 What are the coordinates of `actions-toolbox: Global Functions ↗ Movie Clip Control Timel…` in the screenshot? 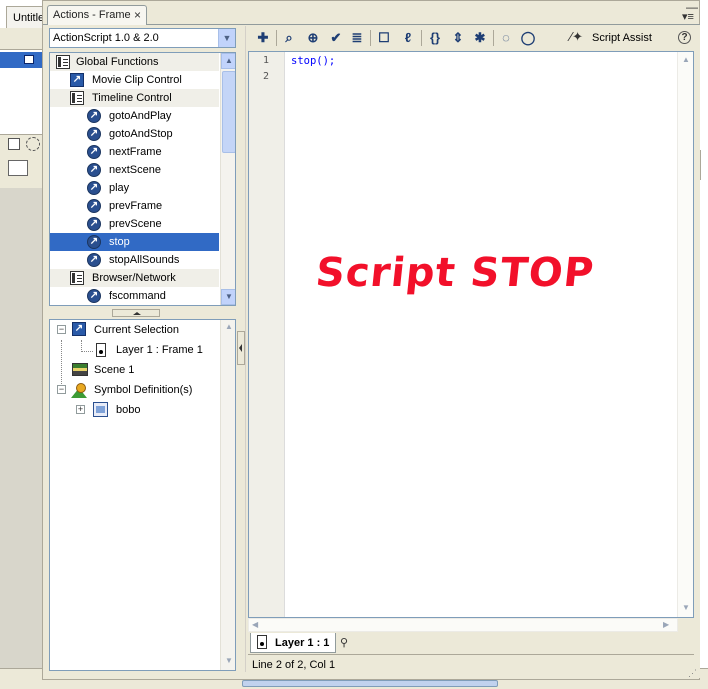 It's located at (142, 179).